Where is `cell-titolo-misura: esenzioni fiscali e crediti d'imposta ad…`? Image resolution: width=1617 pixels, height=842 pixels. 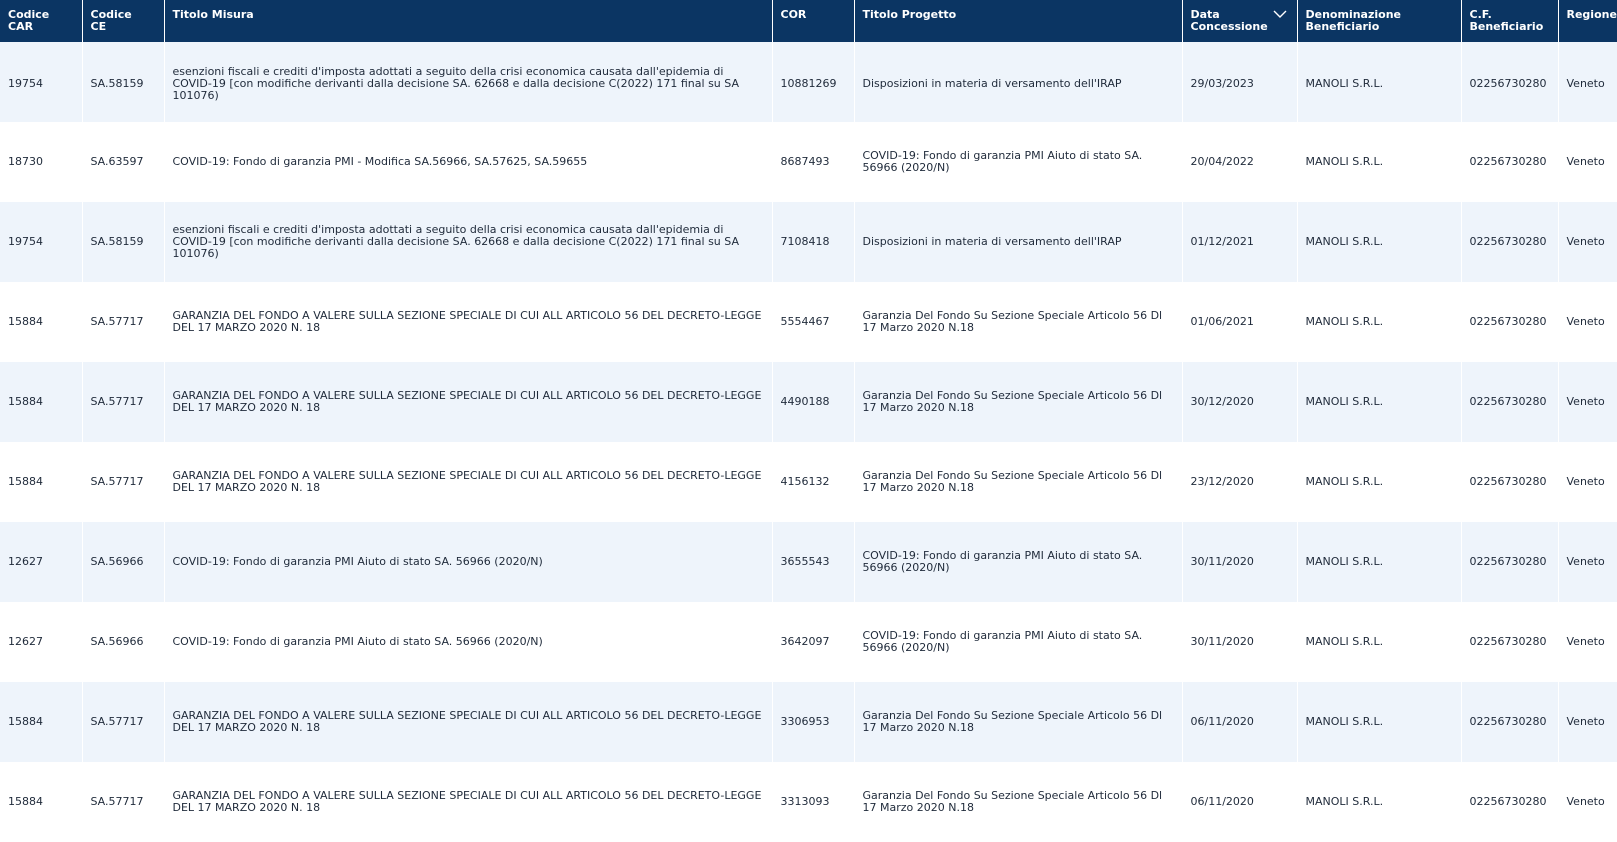
cell-titolo-misura: esenzioni fiscali e crediti d'imposta ad… is located at coordinates (468, 242).